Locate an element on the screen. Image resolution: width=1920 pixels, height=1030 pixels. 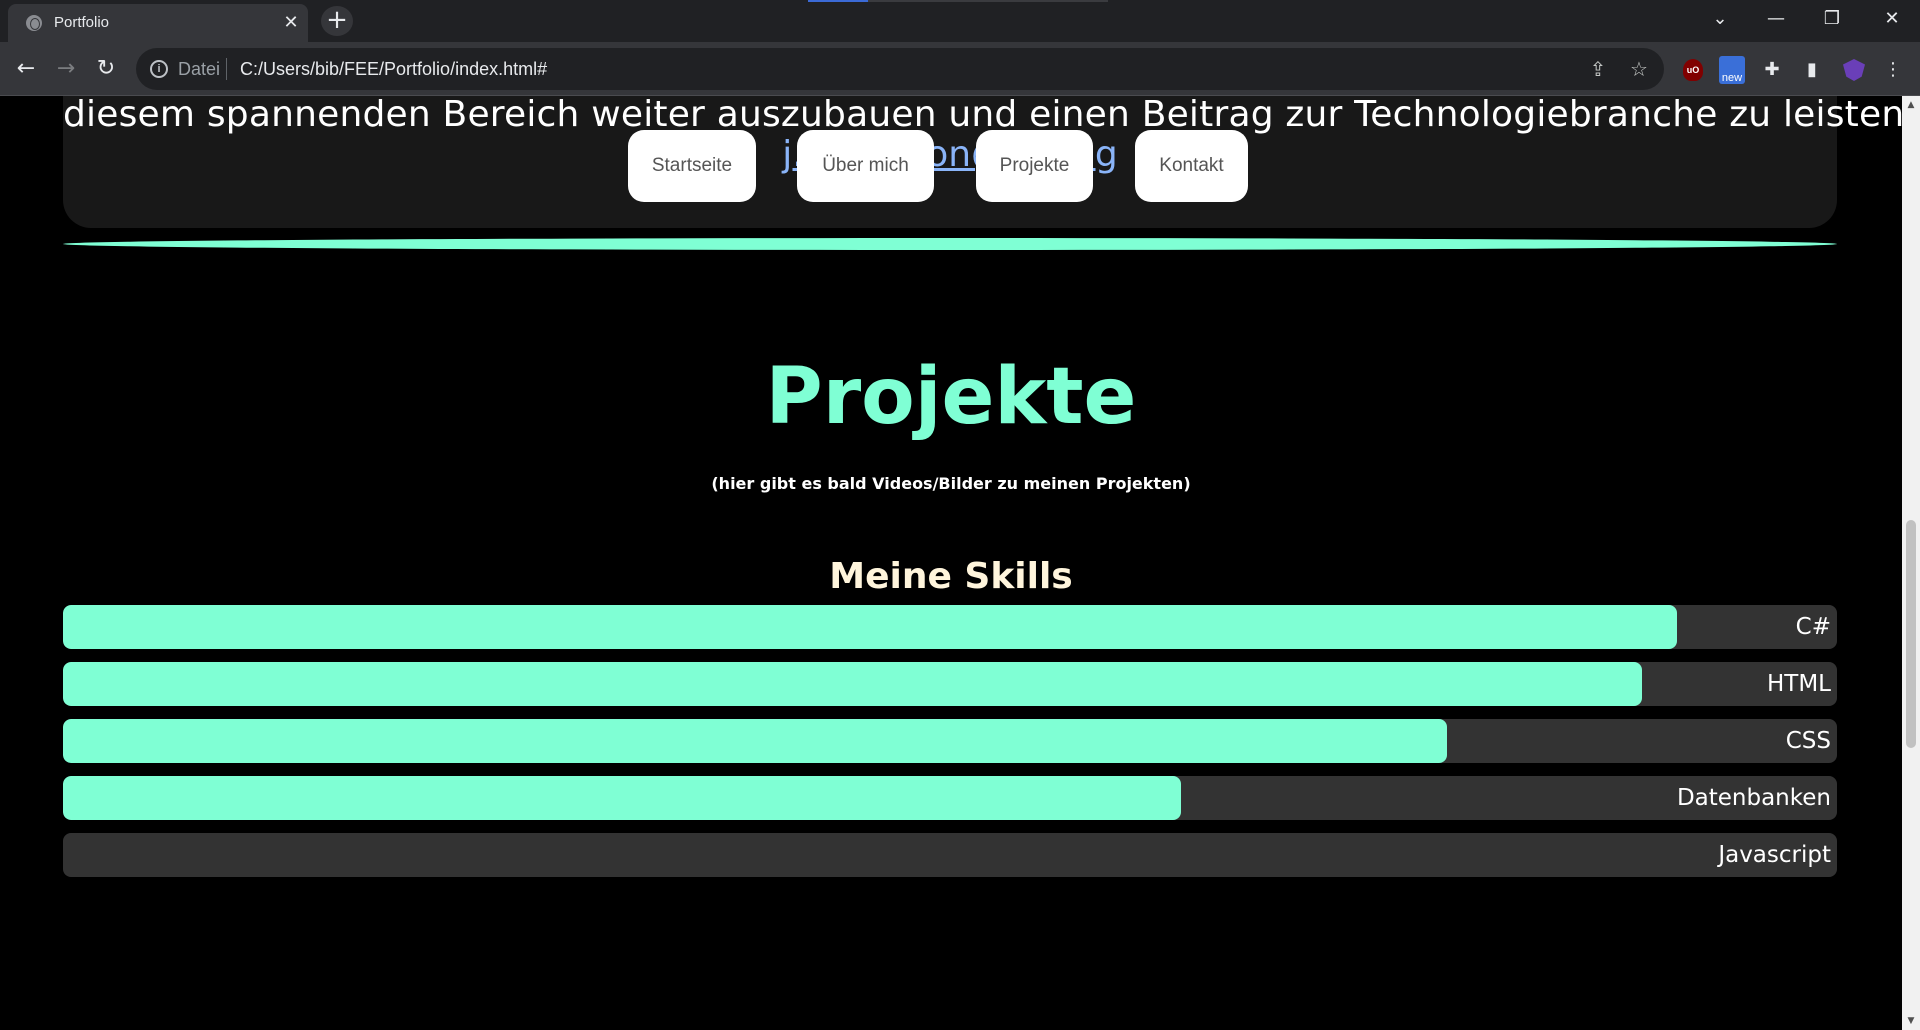
section-divider is located at coordinates (950, 244).